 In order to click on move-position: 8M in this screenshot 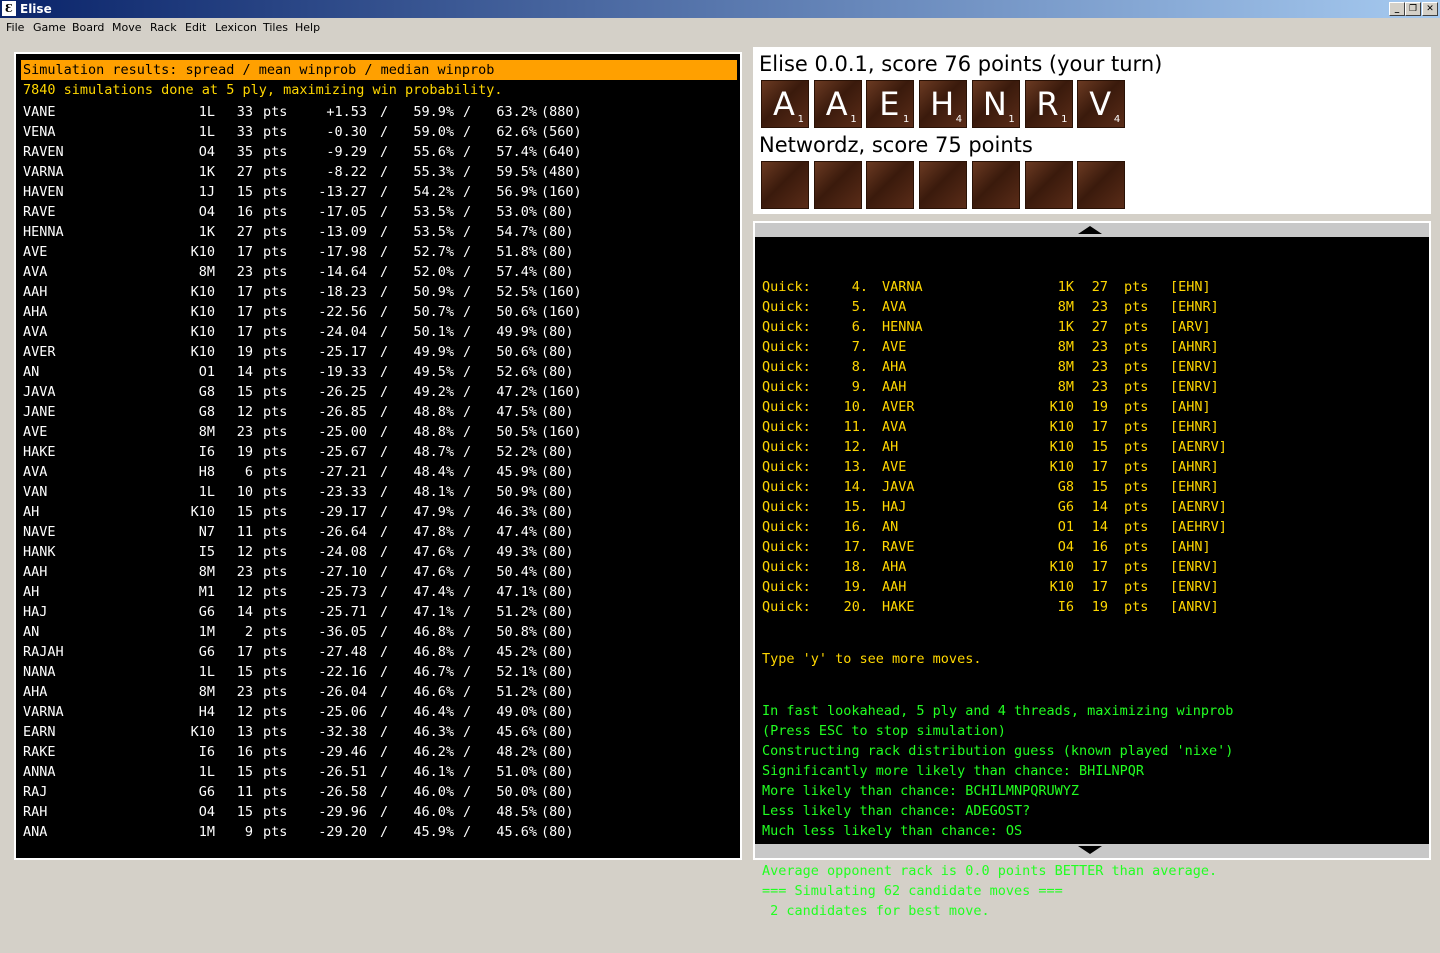, I will do `click(1065, 347)`.